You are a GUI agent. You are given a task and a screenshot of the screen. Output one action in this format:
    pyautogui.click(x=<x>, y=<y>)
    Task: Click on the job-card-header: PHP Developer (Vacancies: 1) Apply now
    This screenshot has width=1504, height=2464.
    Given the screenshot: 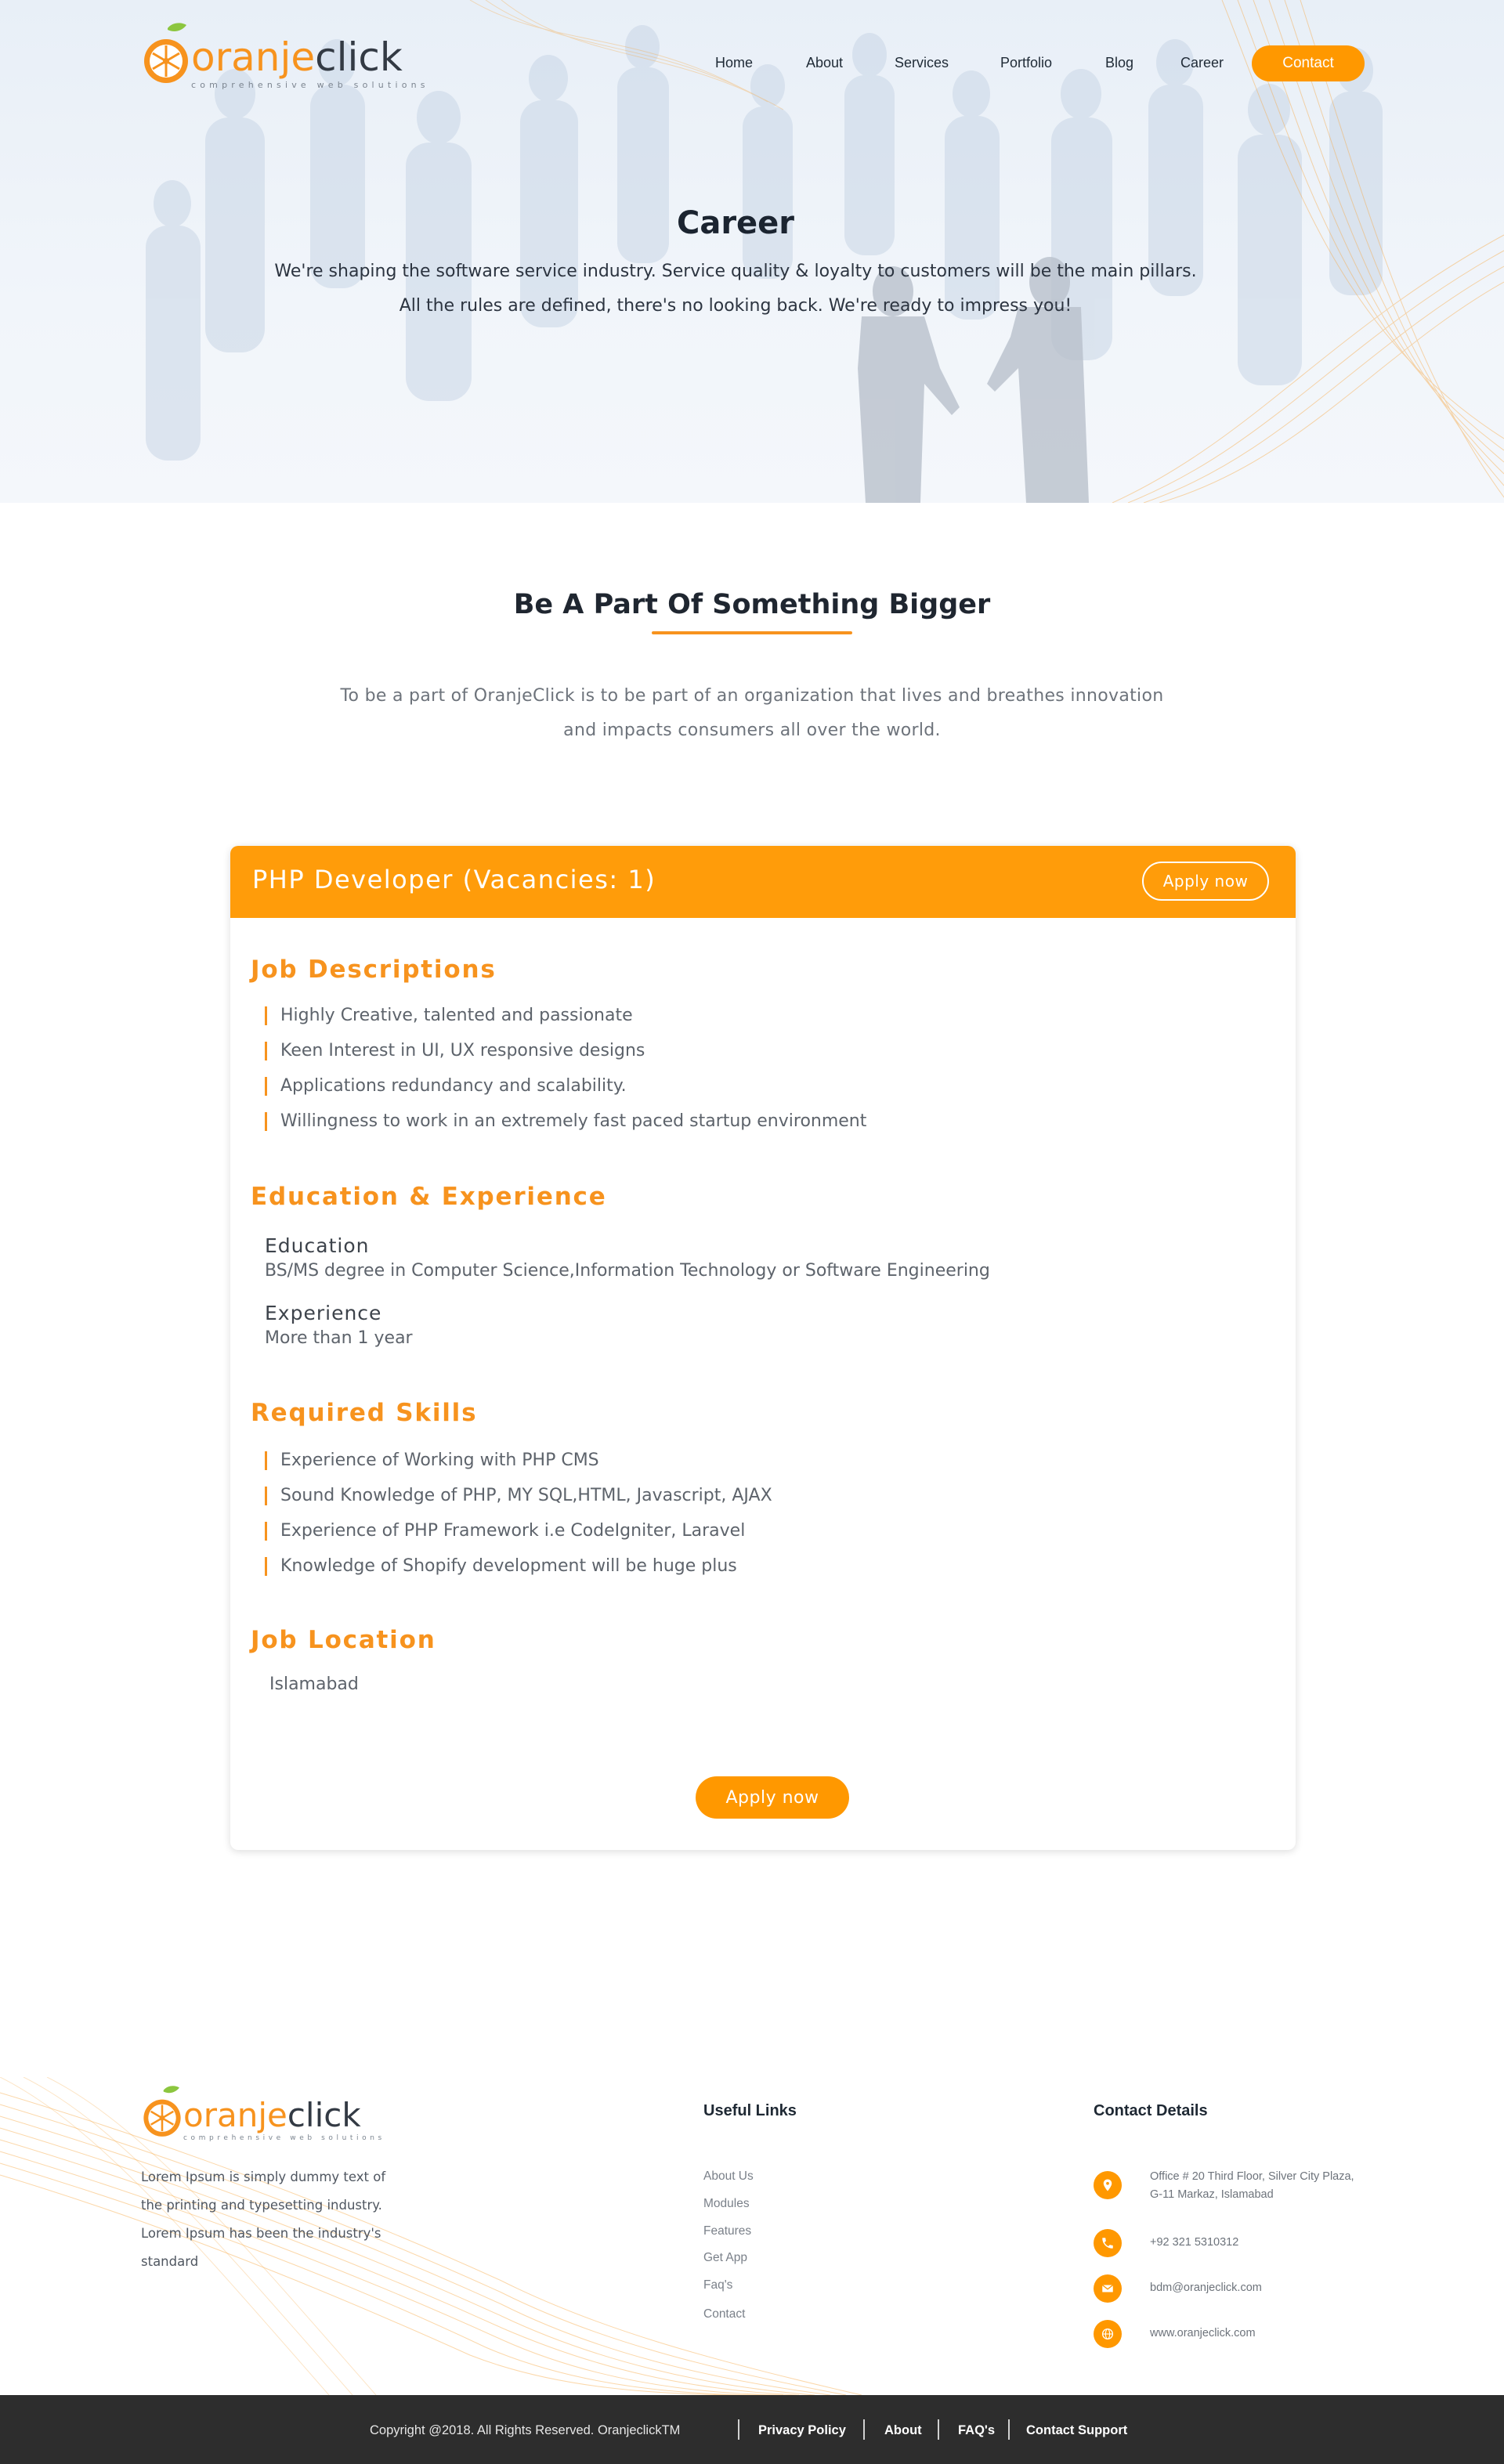 What is the action you would take?
    pyautogui.click(x=763, y=882)
    